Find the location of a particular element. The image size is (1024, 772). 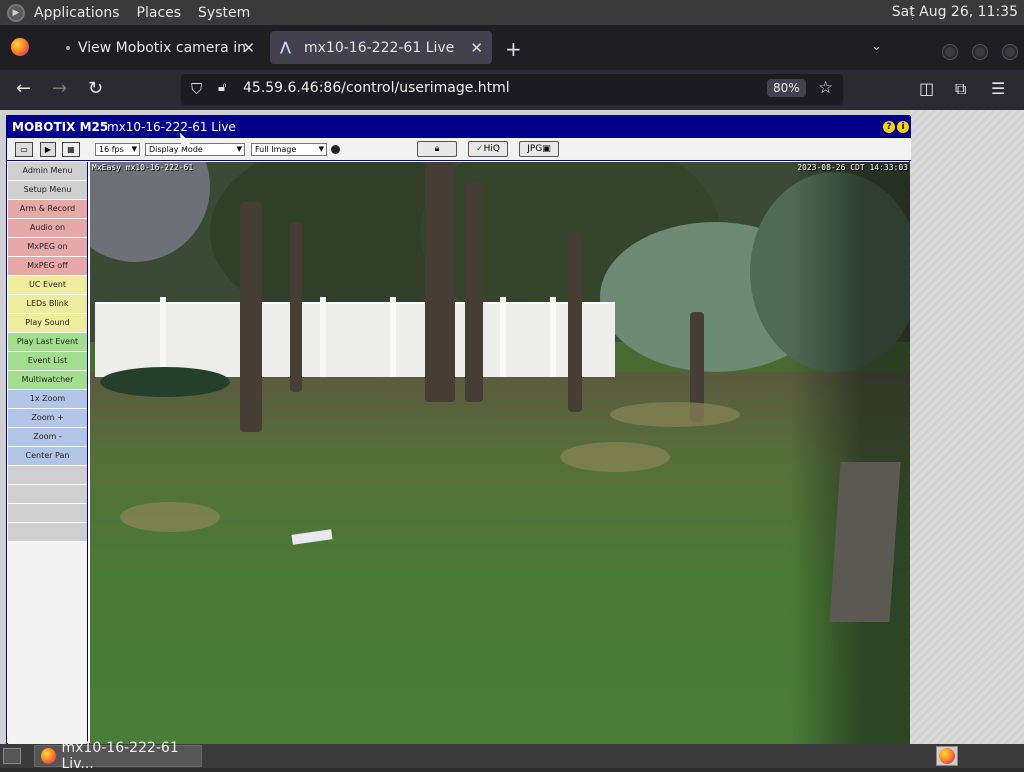

list-all-tabs-icon: ⌄ is located at coordinates (876, 46).